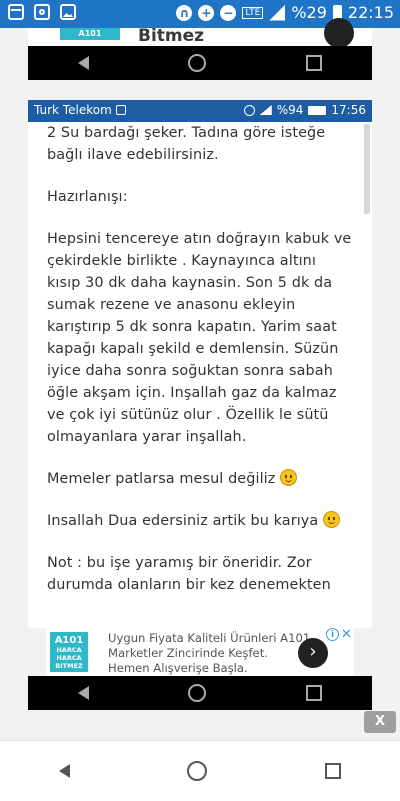 Image resolution: width=400 pixels, height=801 pixels. I want to click on embedded-nav-bar-bottom, so click(200, 693).